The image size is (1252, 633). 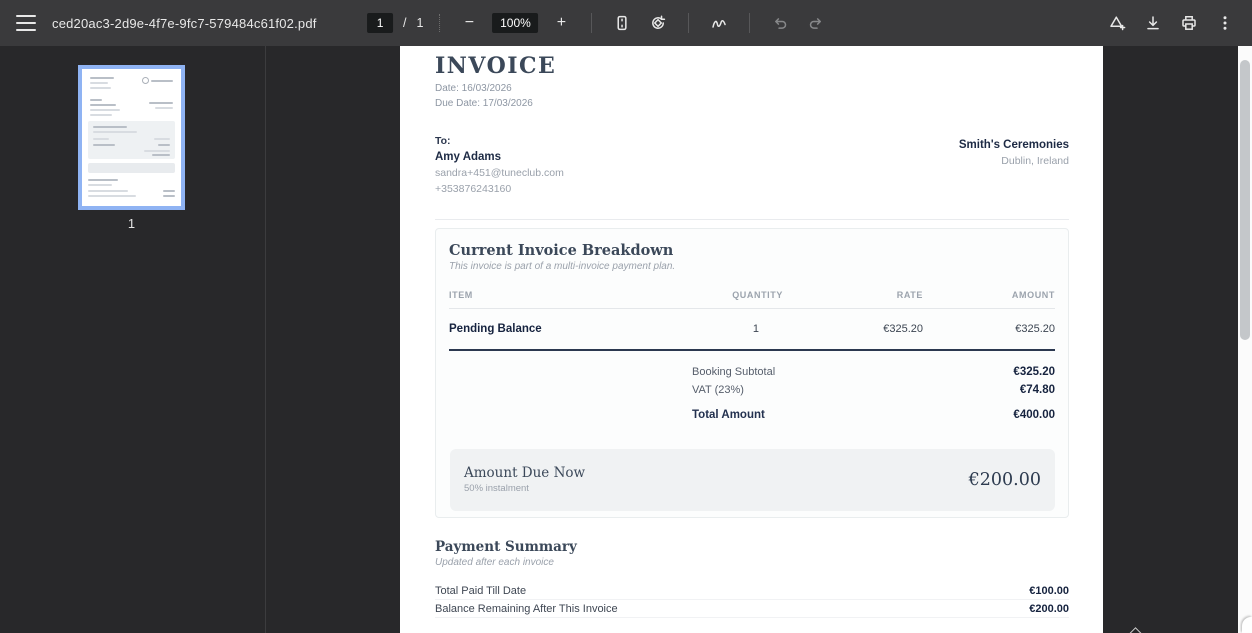 What do you see at coordinates (755, 329) in the screenshot?
I see `row-quantity: 1` at bounding box center [755, 329].